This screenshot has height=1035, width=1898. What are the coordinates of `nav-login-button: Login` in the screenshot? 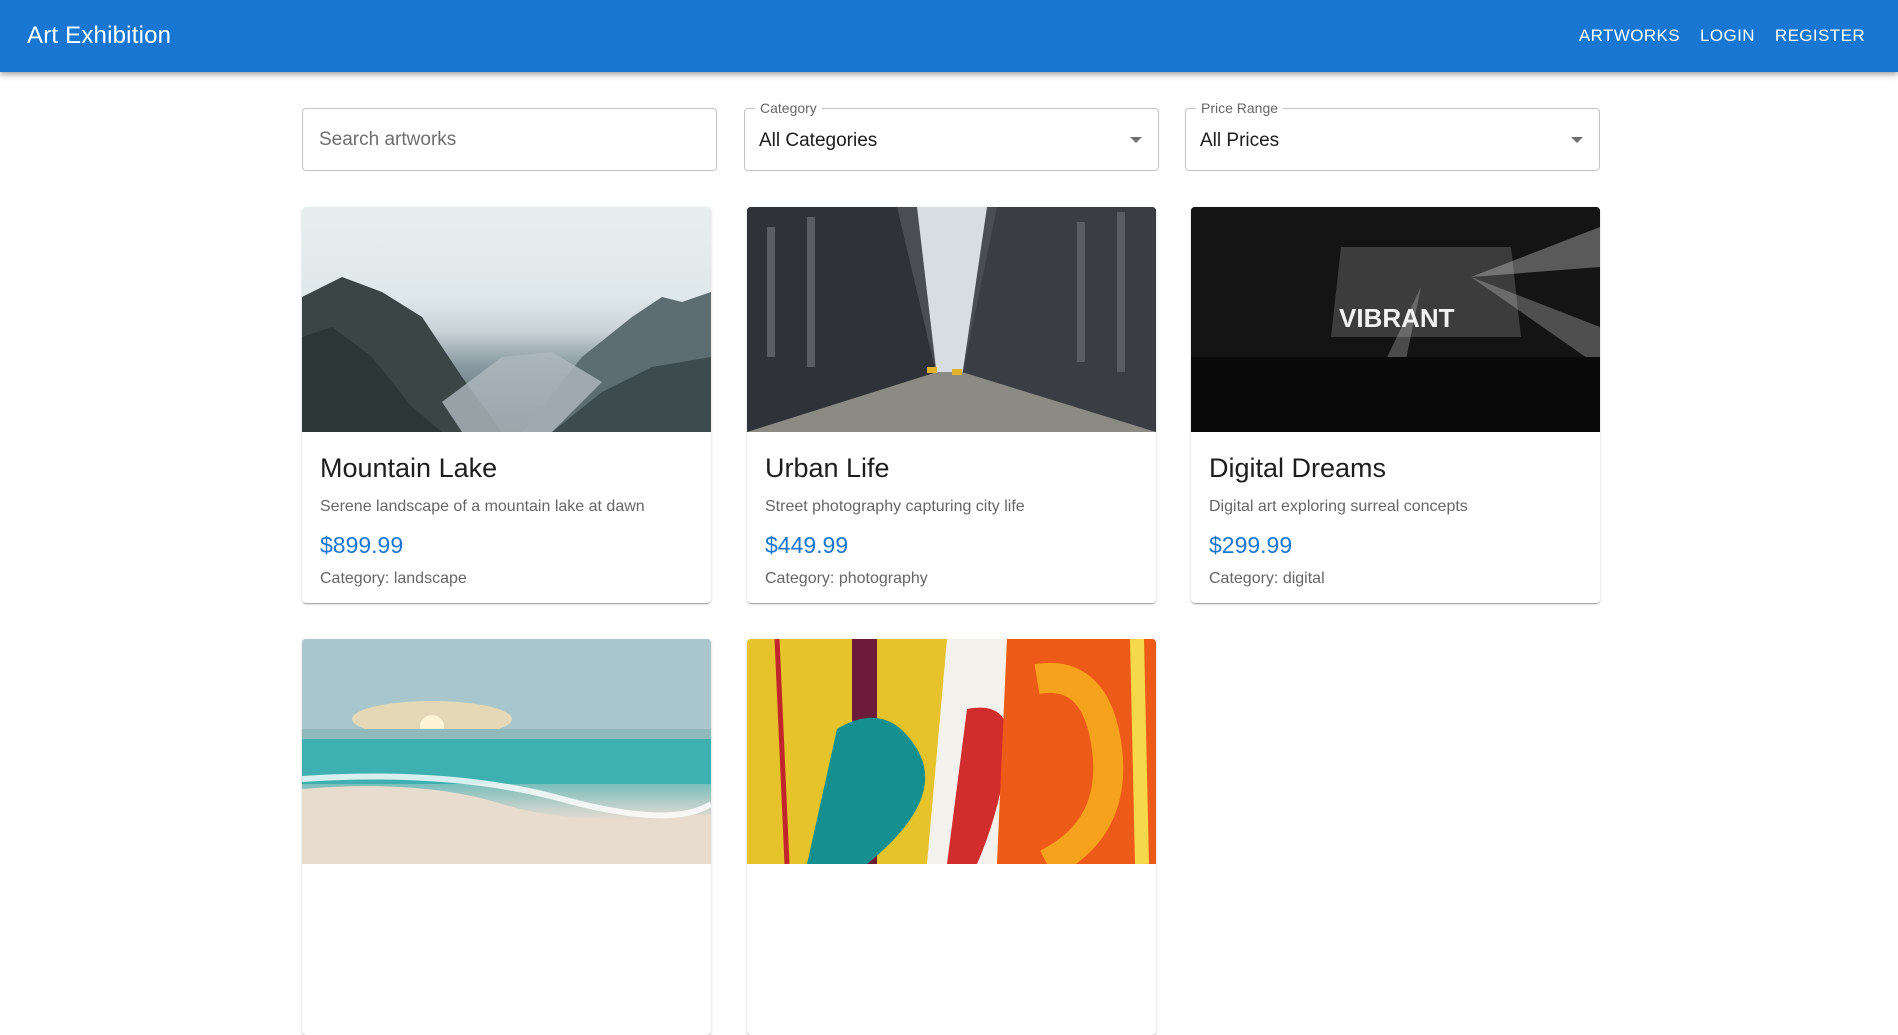 It's located at (1727, 36).